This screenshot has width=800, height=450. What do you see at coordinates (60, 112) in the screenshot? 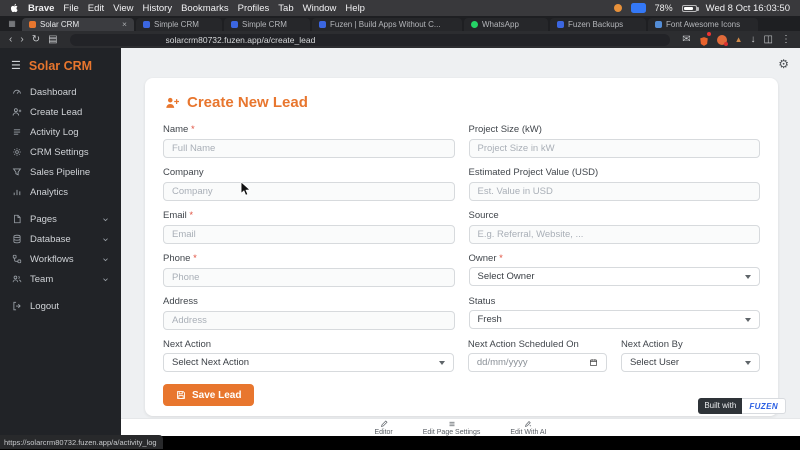
I see `sidebar-item-create-lead: Create Lead` at bounding box center [60, 112].